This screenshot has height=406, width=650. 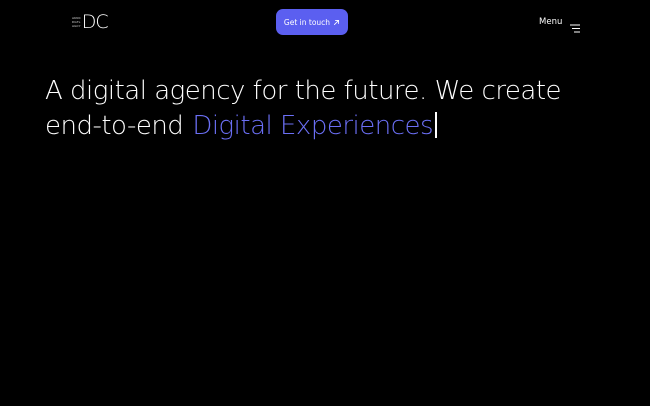 I want to click on get-in-touch-button: Get in touch, so click(x=312, y=22).